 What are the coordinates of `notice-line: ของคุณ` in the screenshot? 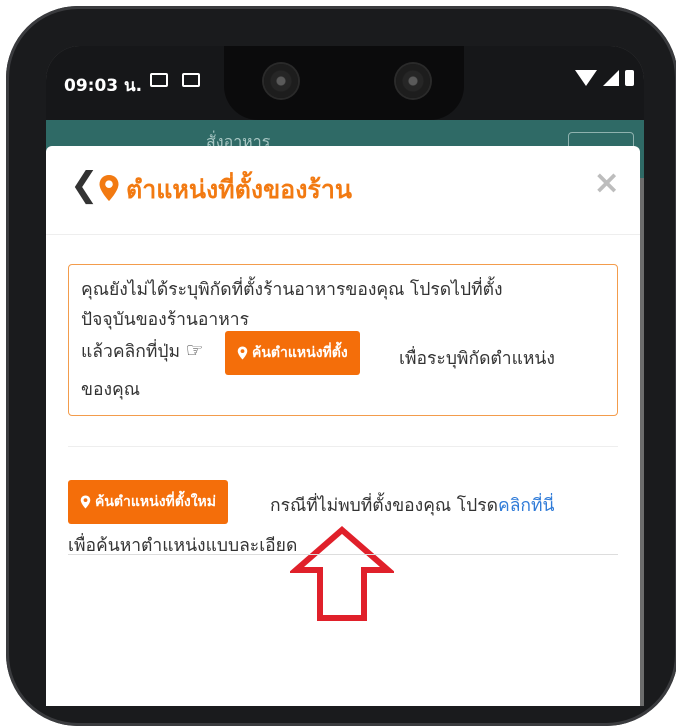 It's located at (110, 390).